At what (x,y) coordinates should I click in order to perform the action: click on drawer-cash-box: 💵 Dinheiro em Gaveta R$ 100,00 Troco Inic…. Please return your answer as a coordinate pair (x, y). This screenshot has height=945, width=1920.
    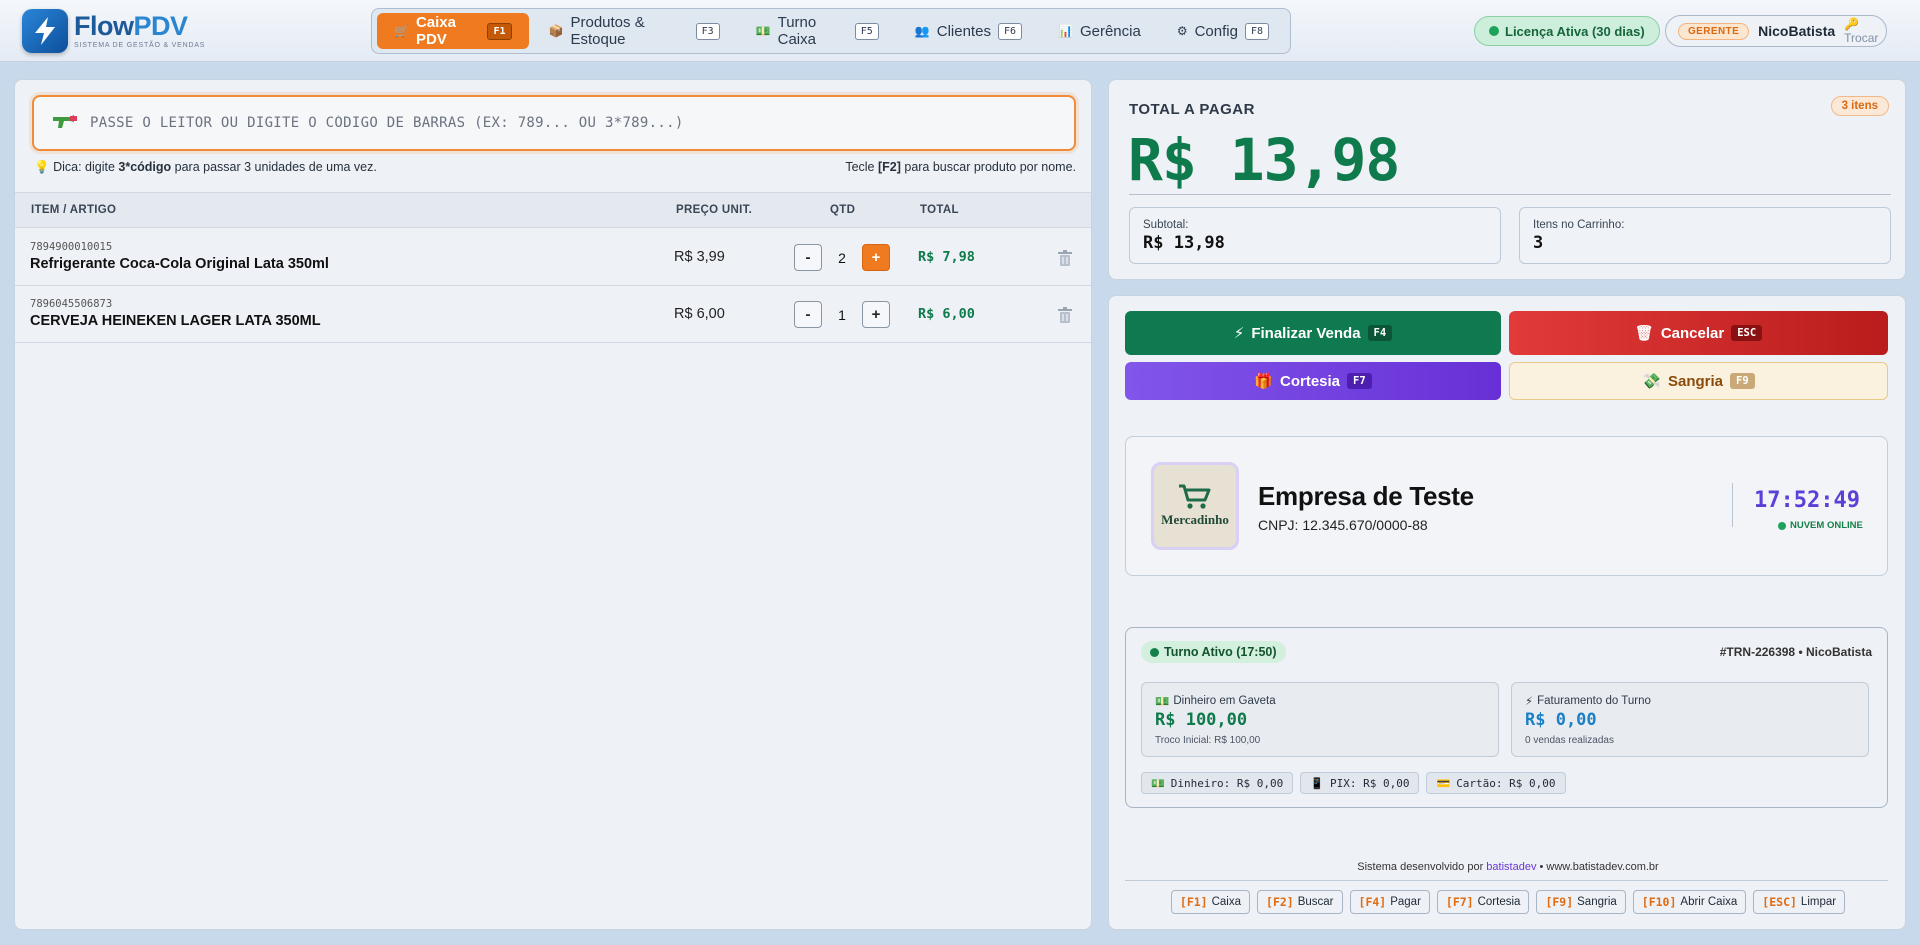
    Looking at the image, I should click on (1320, 719).